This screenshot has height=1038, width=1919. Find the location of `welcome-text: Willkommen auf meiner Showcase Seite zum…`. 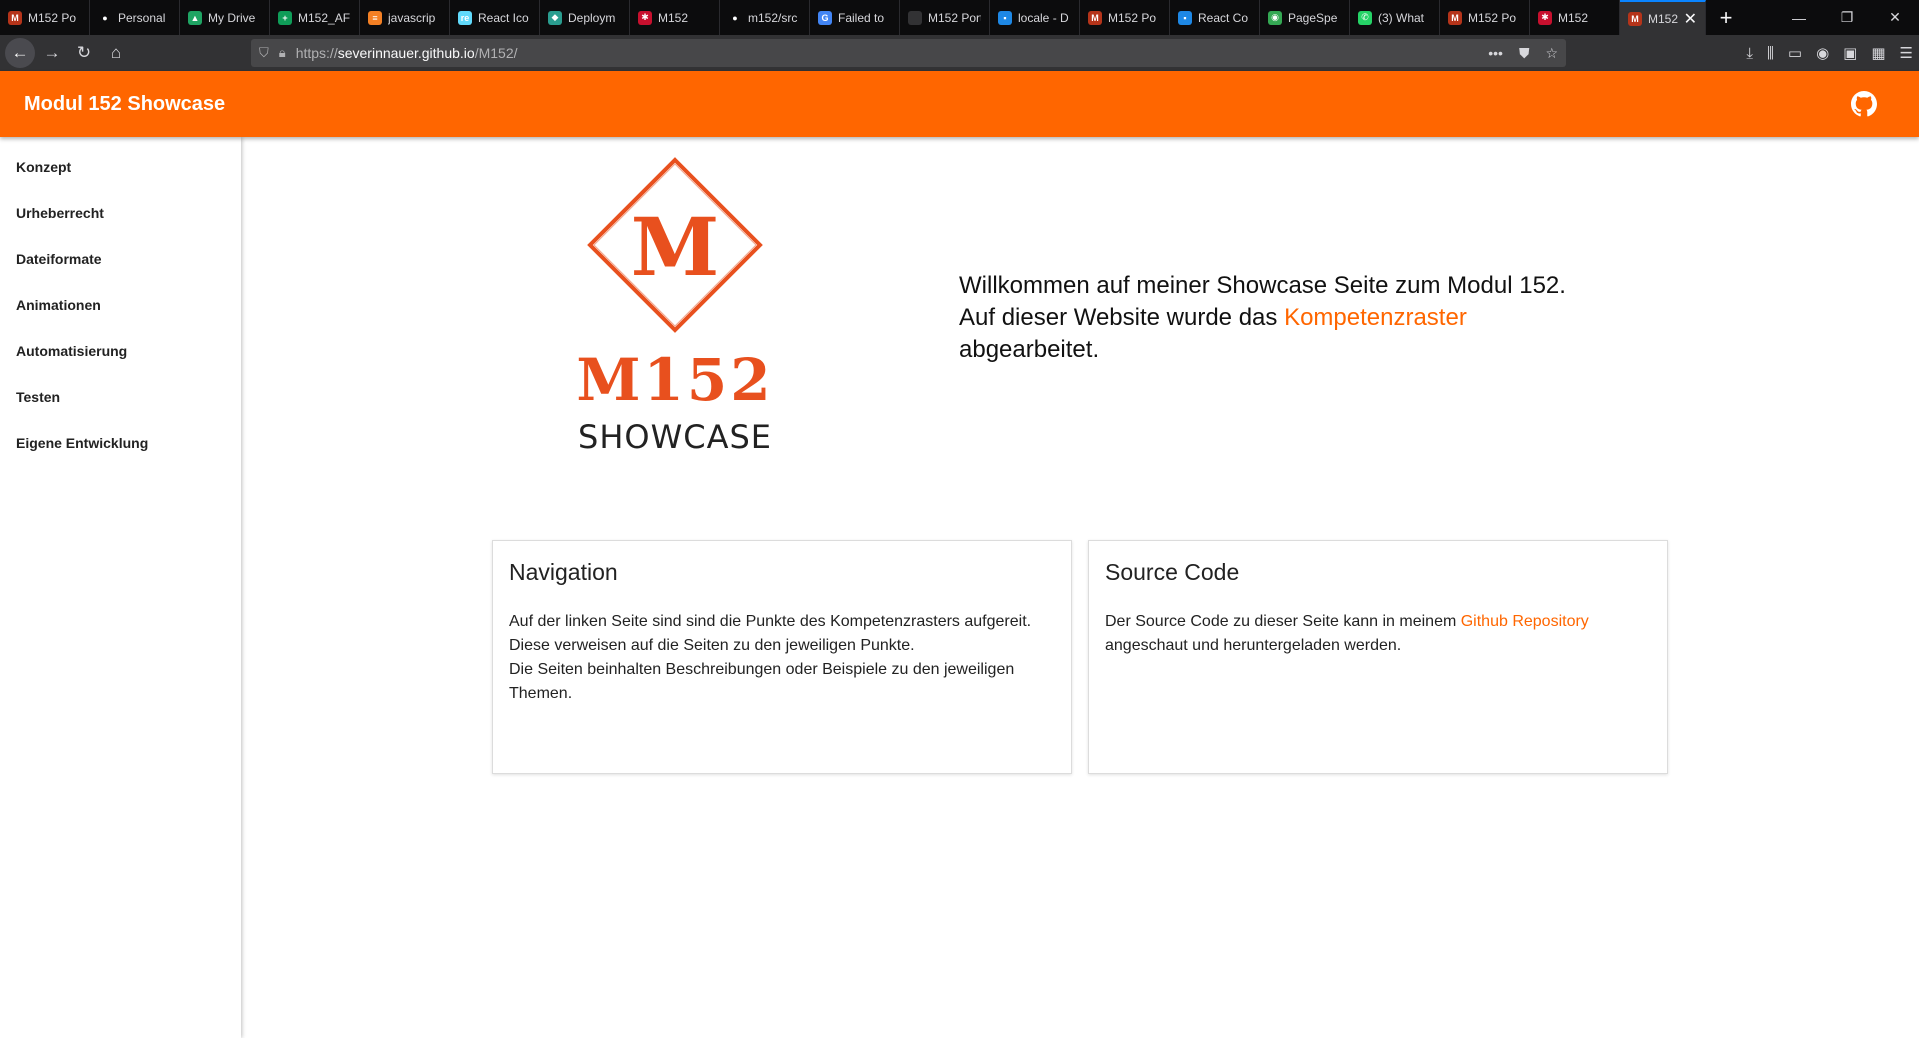

welcome-text: Willkommen auf meiner Showcase Seite zum… is located at coordinates (1269, 318).